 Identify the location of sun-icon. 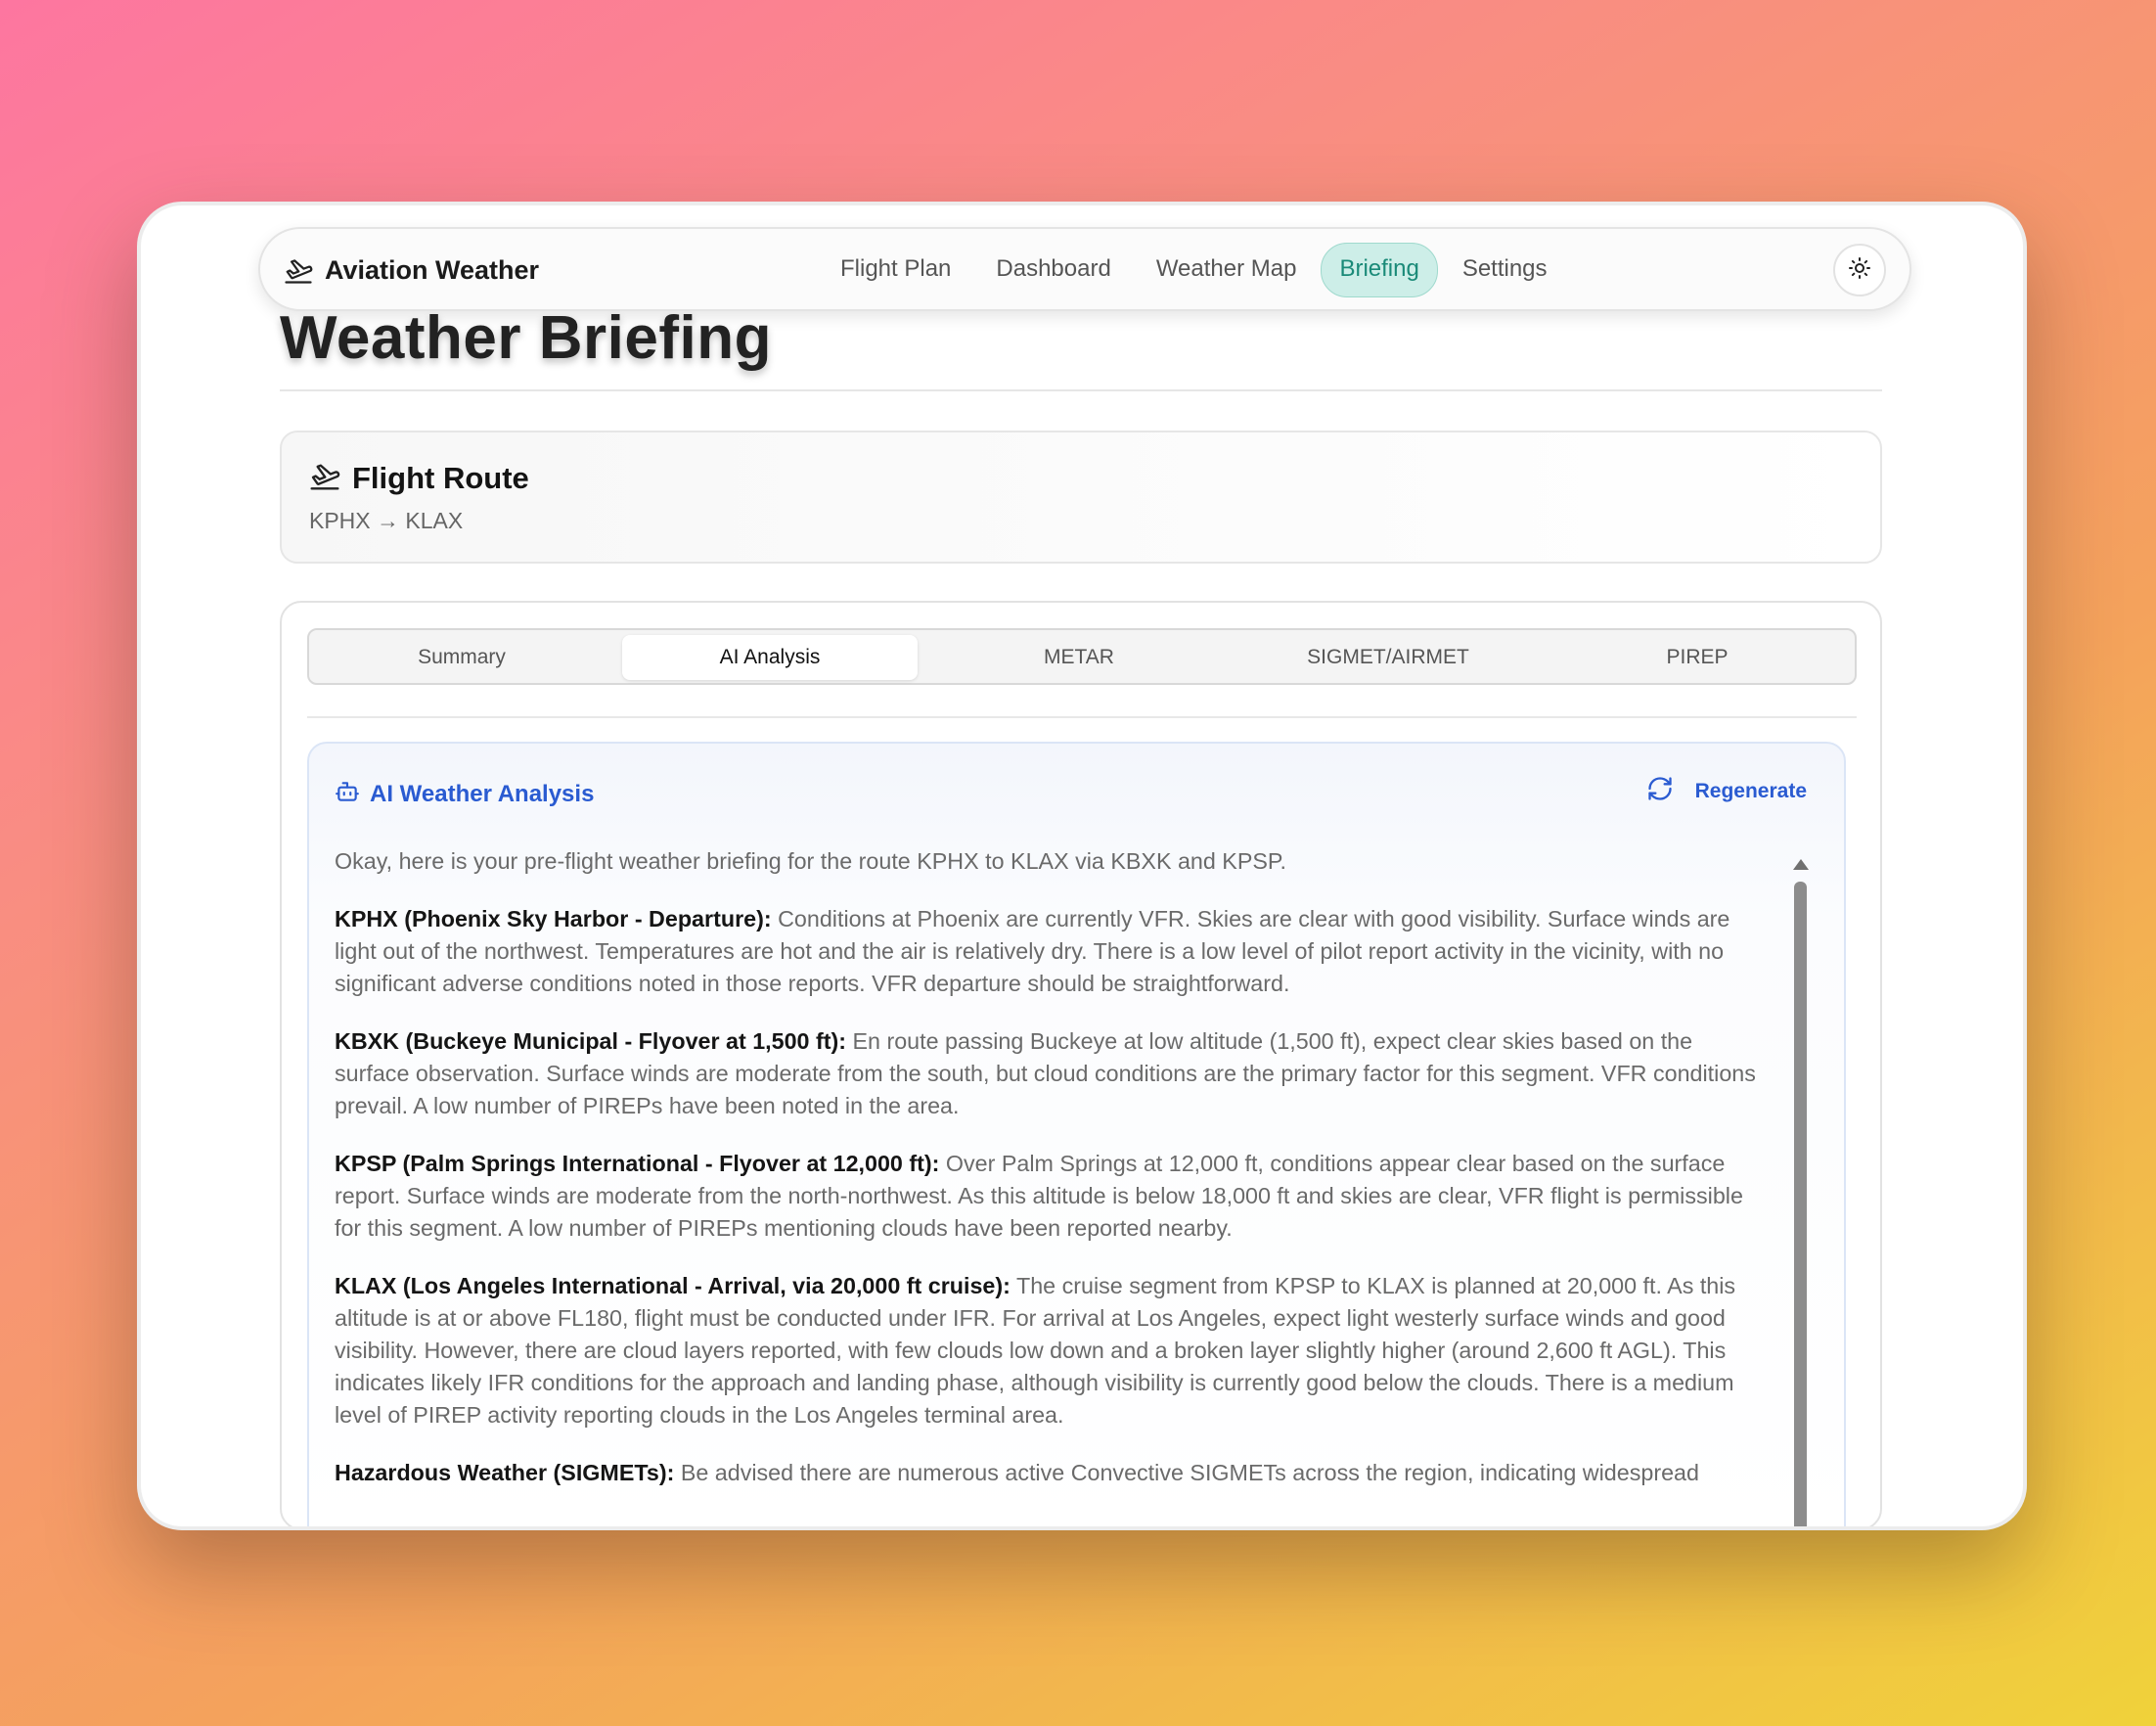
(1859, 270).